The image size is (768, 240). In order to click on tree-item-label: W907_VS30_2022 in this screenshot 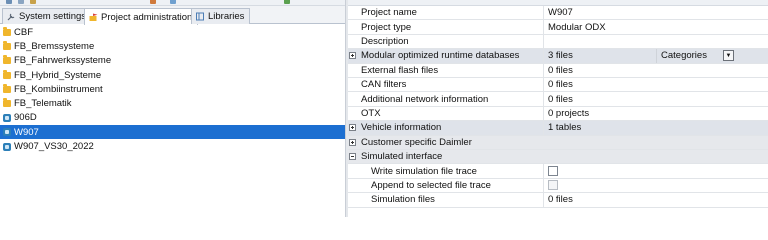, I will do `click(54, 147)`.